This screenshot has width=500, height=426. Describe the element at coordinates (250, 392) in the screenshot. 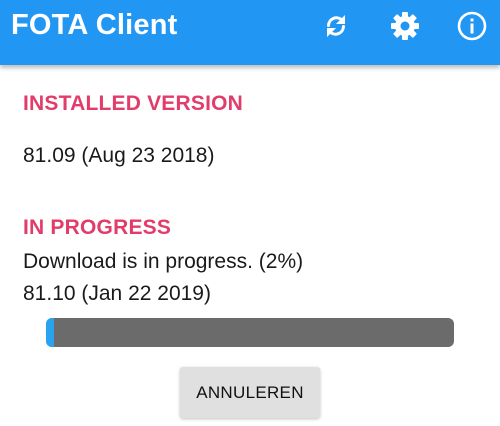

I see `cancel-button: ANNULEREN` at that location.